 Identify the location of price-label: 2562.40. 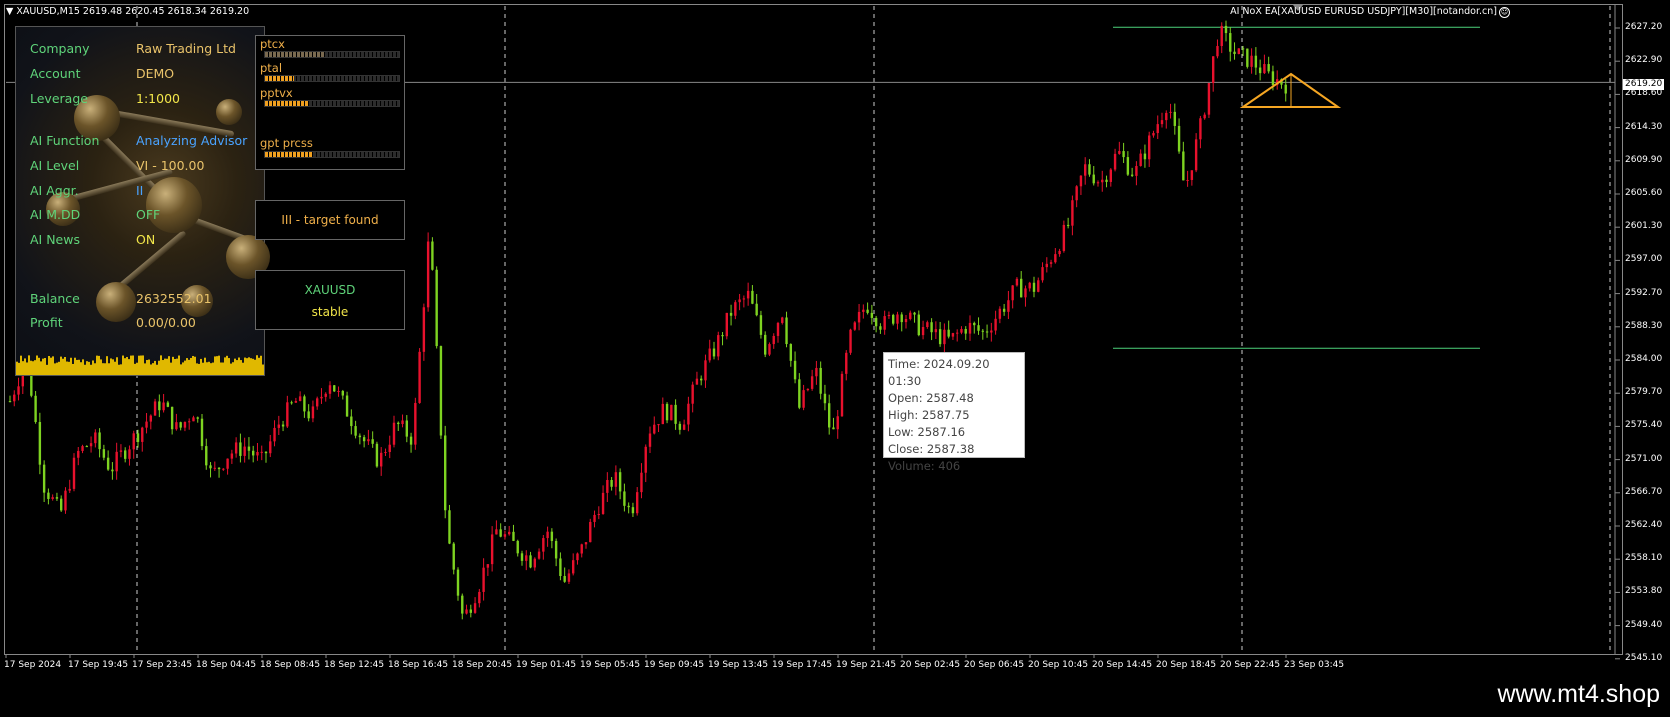
(1644, 525).